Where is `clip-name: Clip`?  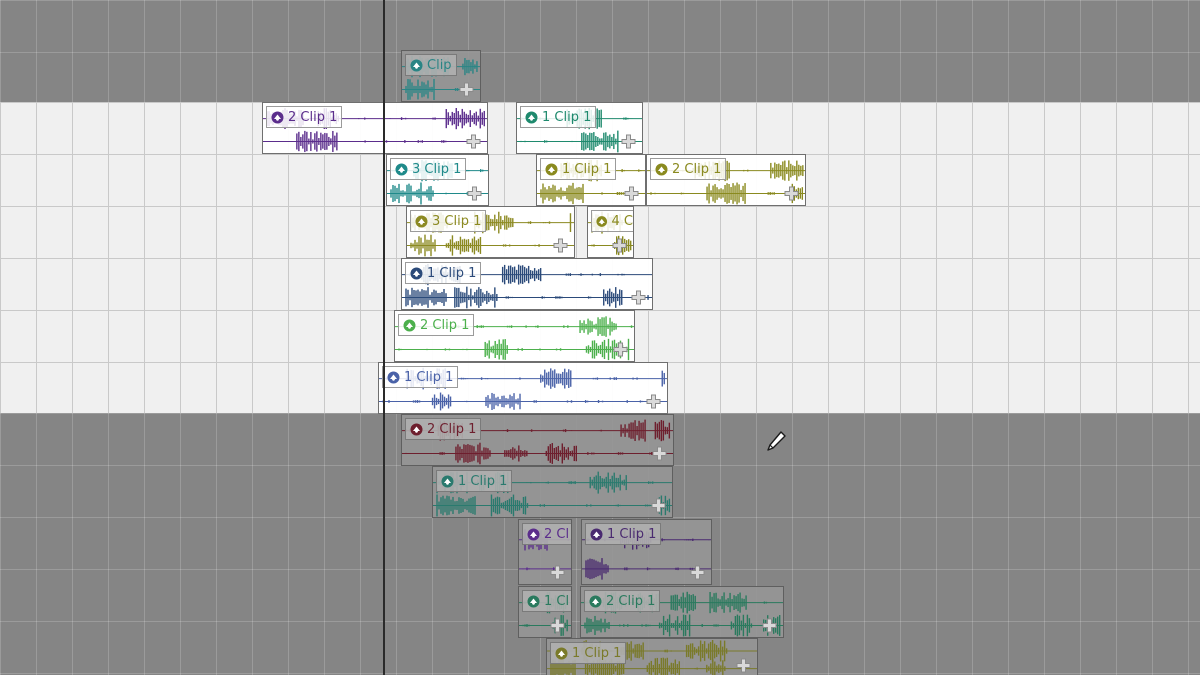 clip-name: Clip is located at coordinates (439, 65).